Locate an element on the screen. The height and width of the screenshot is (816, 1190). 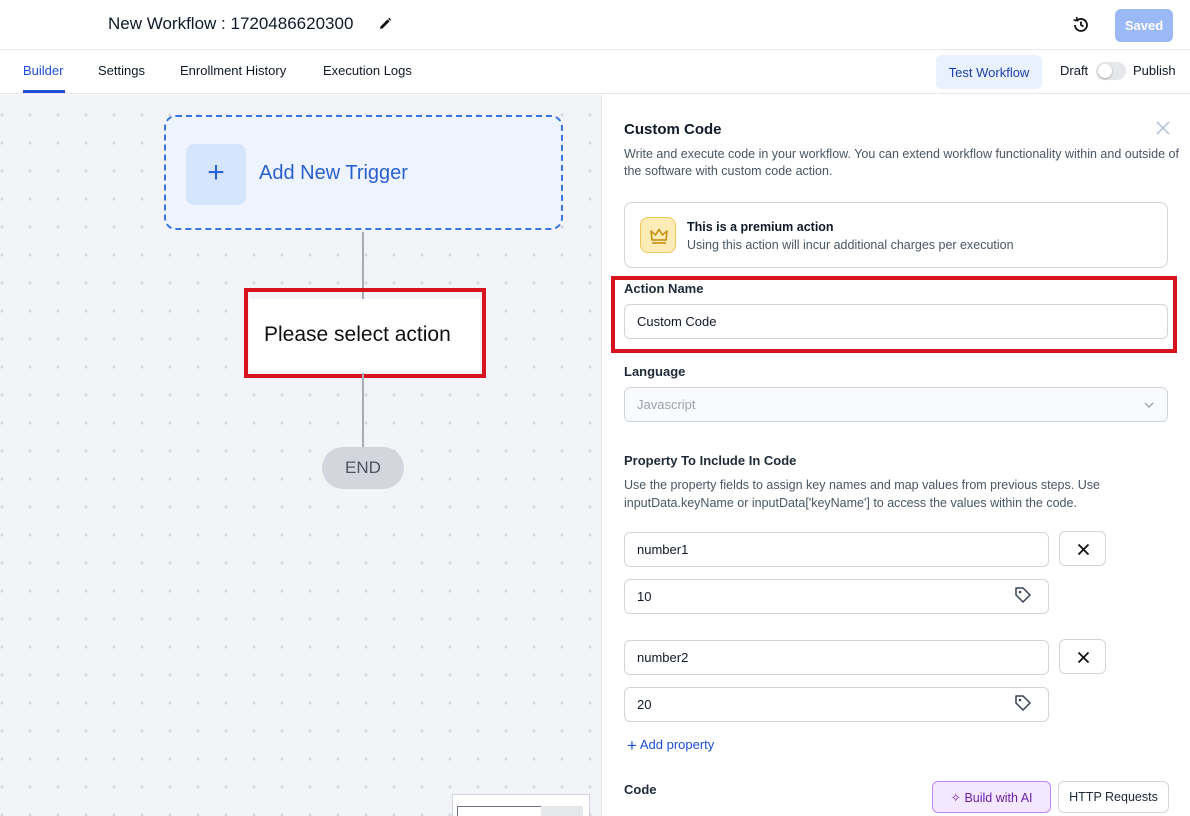
end-node: END is located at coordinates (363, 468).